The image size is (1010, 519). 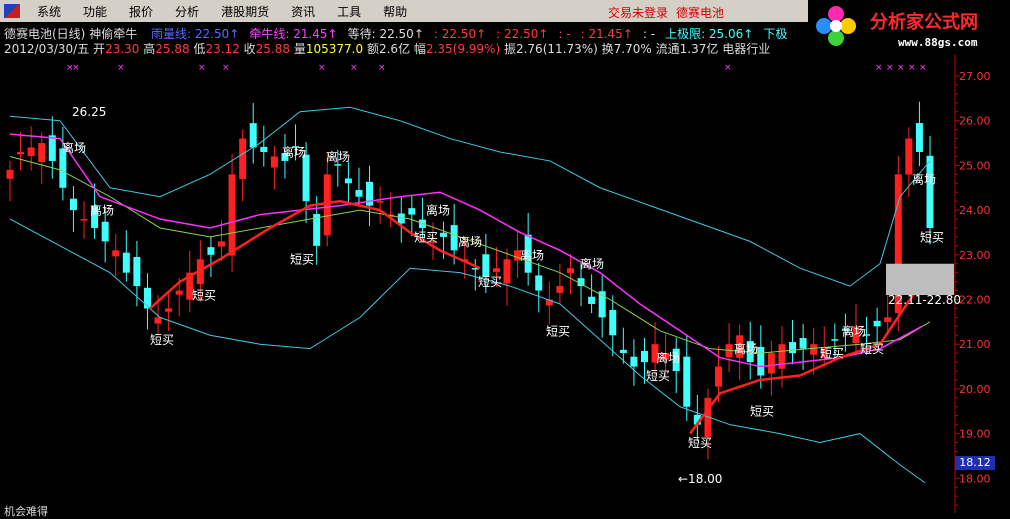 I want to click on indicator-field-0: 雨量线: 22.50↑, so click(x=195, y=34).